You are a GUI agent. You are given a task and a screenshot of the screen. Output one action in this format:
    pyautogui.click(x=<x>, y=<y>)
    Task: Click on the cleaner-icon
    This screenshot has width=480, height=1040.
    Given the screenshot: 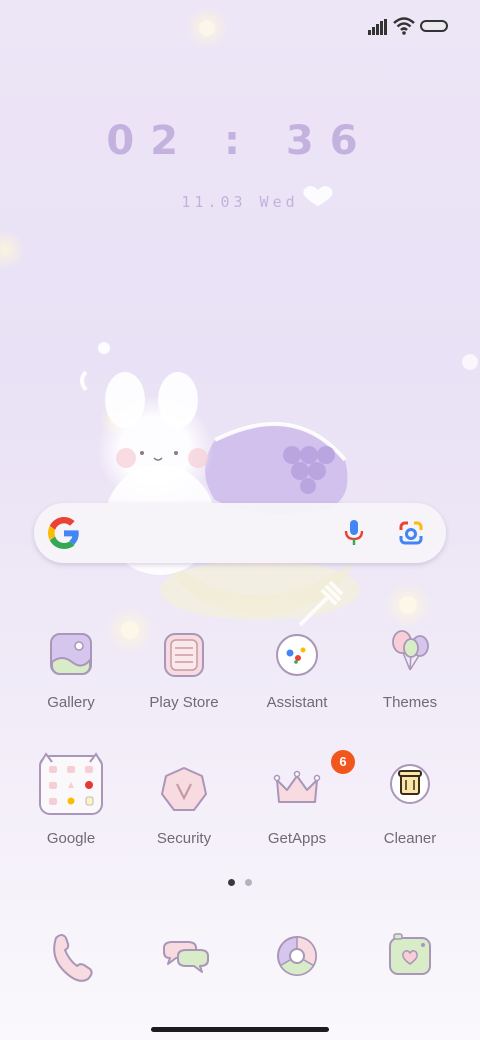 What is the action you would take?
    pyautogui.click(x=410, y=784)
    